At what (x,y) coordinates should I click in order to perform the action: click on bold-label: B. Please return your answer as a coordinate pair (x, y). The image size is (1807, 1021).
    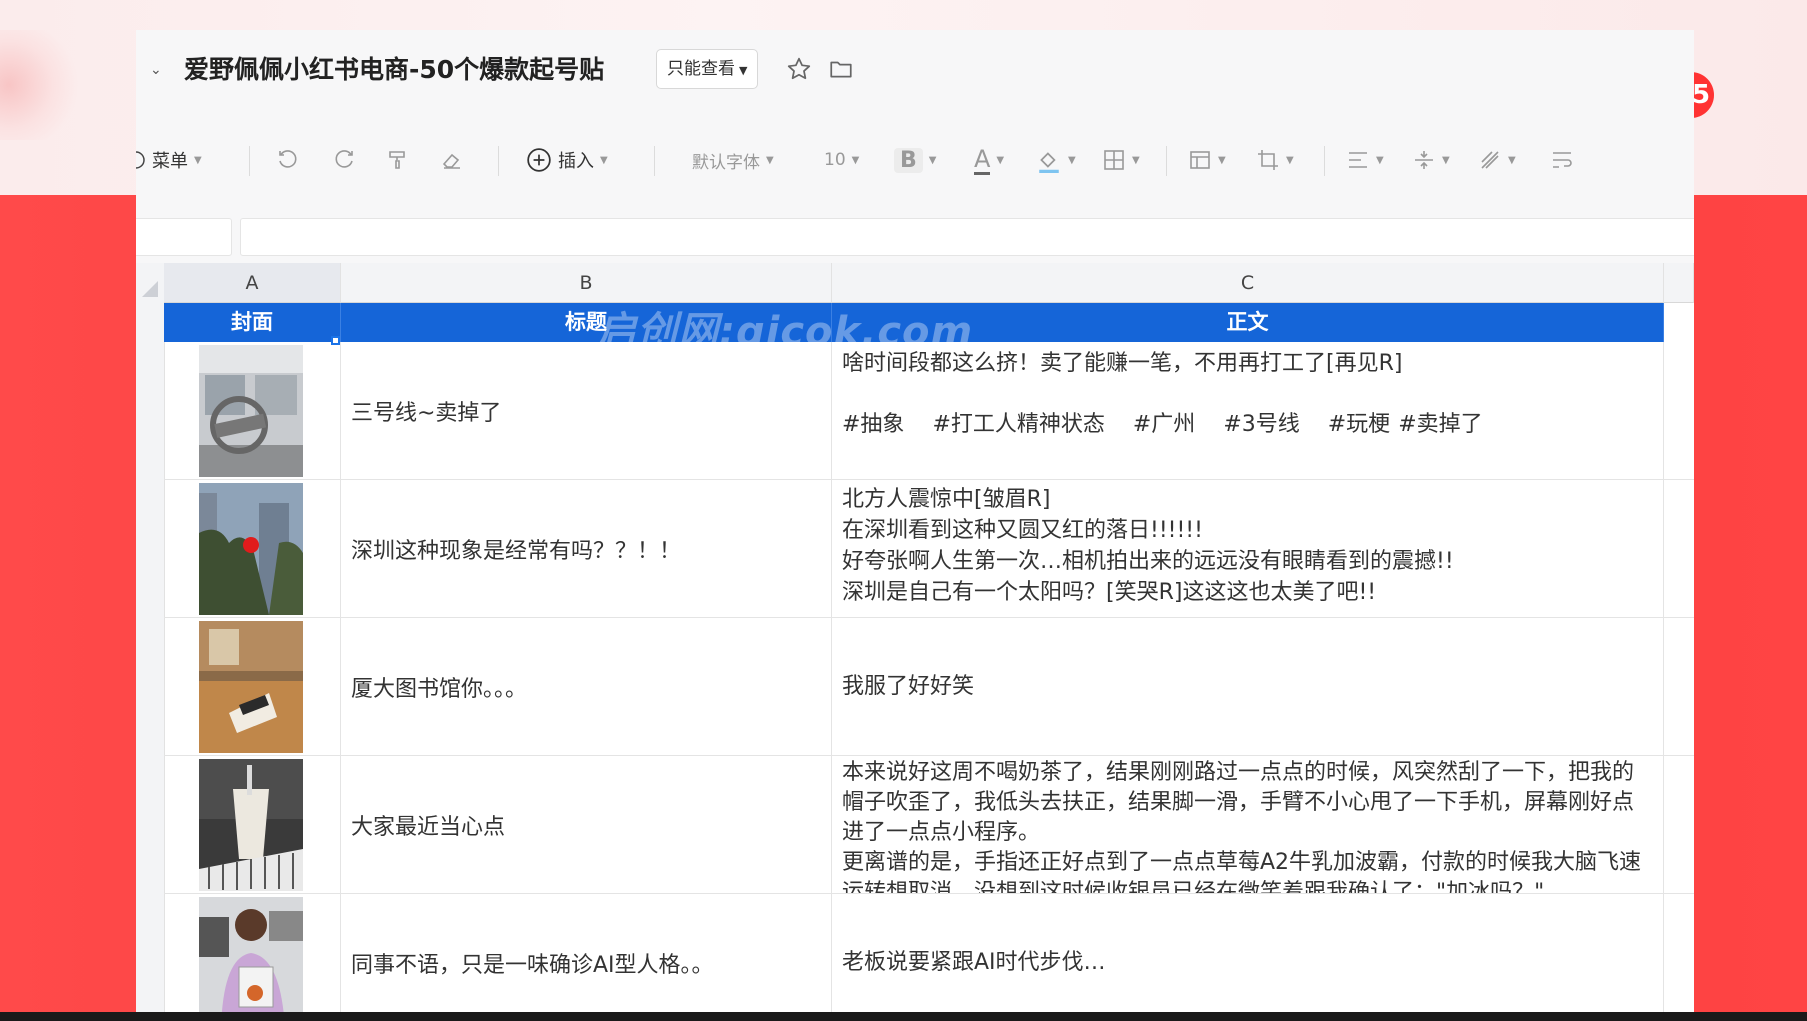
    Looking at the image, I should click on (908, 160).